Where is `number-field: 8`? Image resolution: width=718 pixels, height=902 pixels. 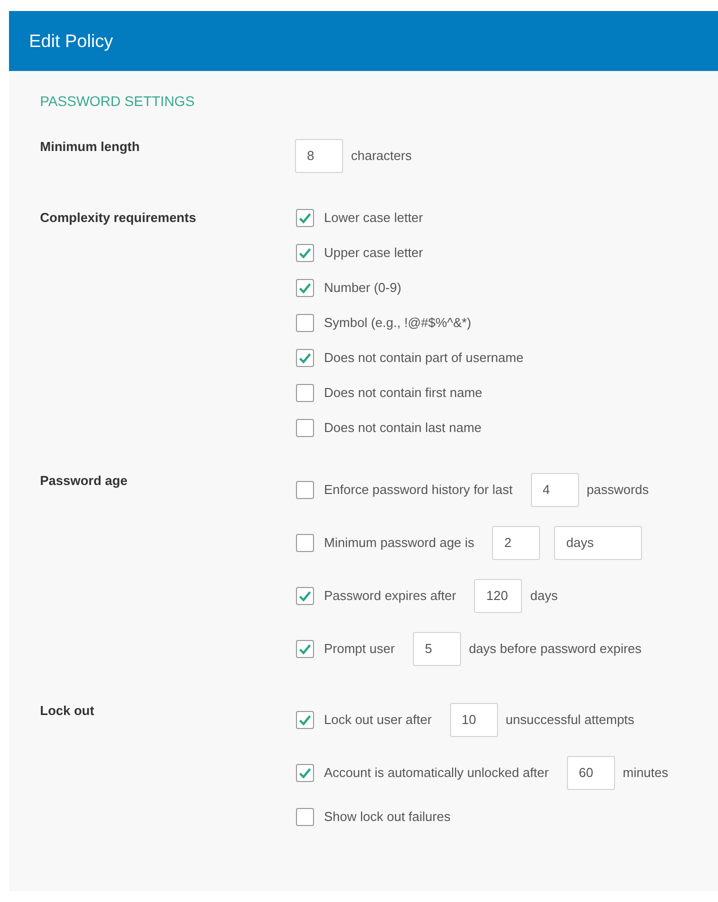
number-field: 8 is located at coordinates (319, 155).